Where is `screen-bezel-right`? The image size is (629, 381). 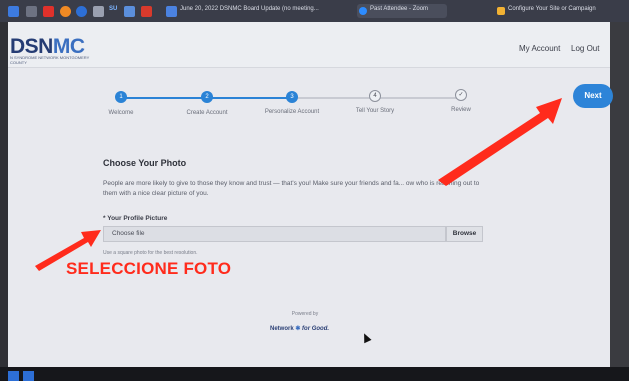 screen-bezel-right is located at coordinates (619, 194).